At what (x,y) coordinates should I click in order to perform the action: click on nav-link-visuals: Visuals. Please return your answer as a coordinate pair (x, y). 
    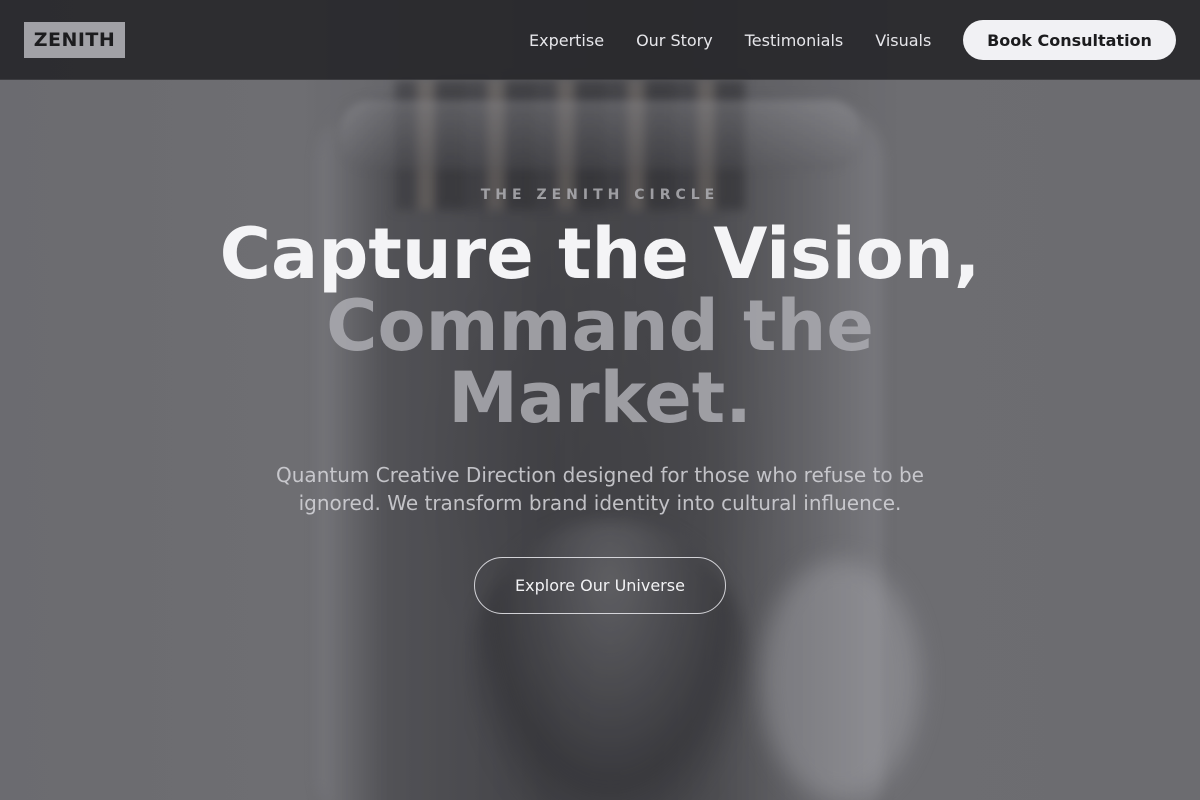
    Looking at the image, I should click on (903, 40).